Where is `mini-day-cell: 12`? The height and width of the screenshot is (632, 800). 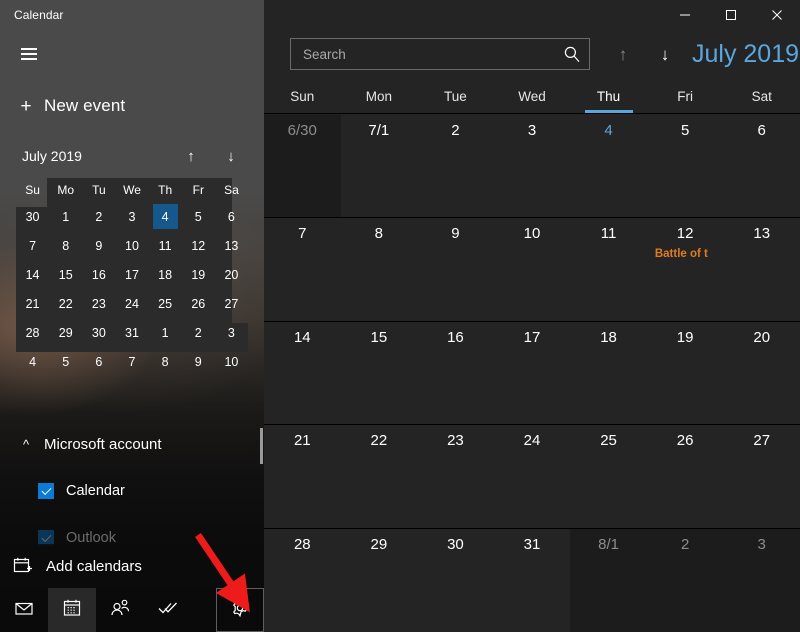 mini-day-cell: 12 is located at coordinates (198, 245).